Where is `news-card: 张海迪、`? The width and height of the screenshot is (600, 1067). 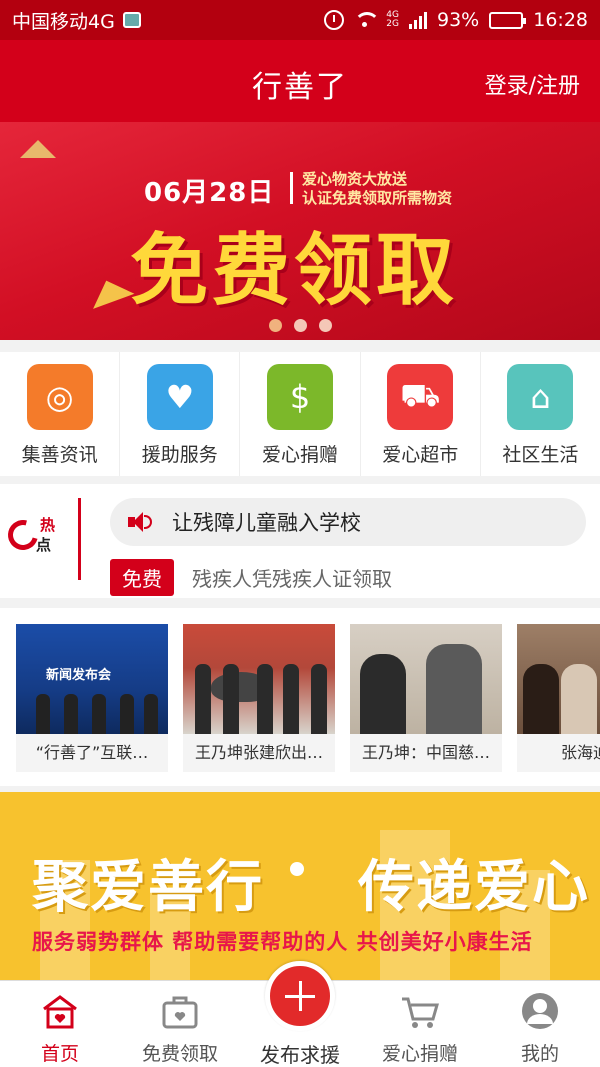 news-card: 张海迪、 is located at coordinates (558, 698).